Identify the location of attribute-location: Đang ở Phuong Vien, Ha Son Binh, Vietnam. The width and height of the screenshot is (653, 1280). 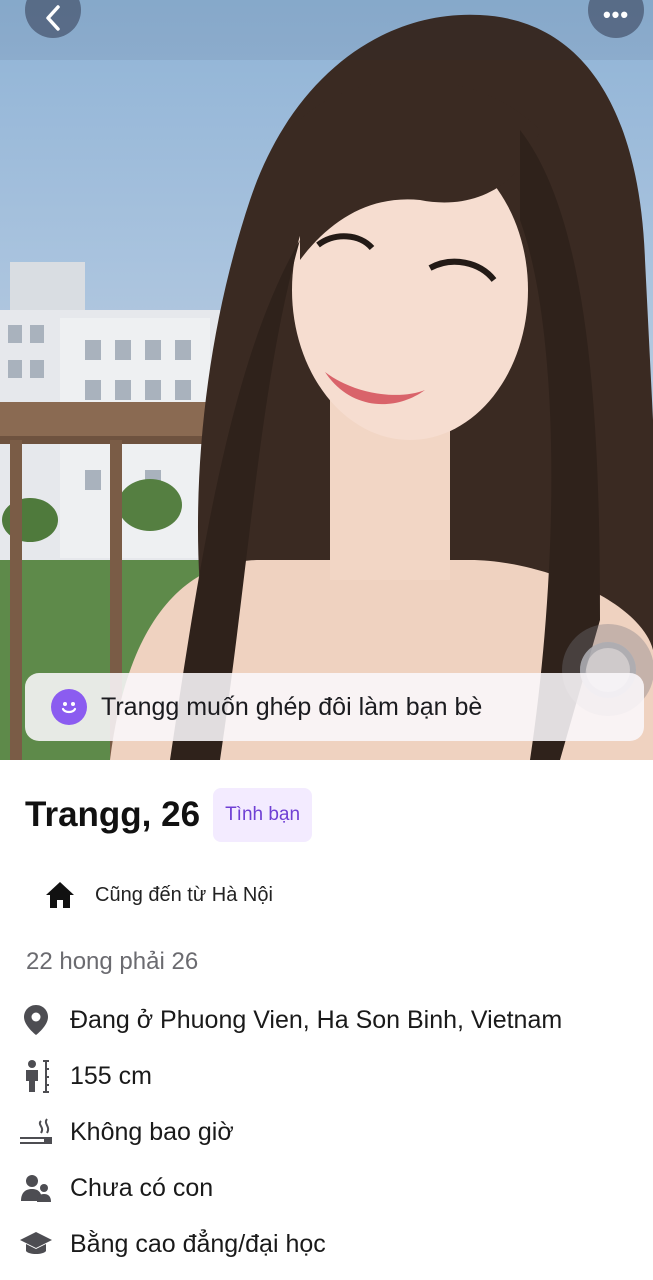
(290, 1020).